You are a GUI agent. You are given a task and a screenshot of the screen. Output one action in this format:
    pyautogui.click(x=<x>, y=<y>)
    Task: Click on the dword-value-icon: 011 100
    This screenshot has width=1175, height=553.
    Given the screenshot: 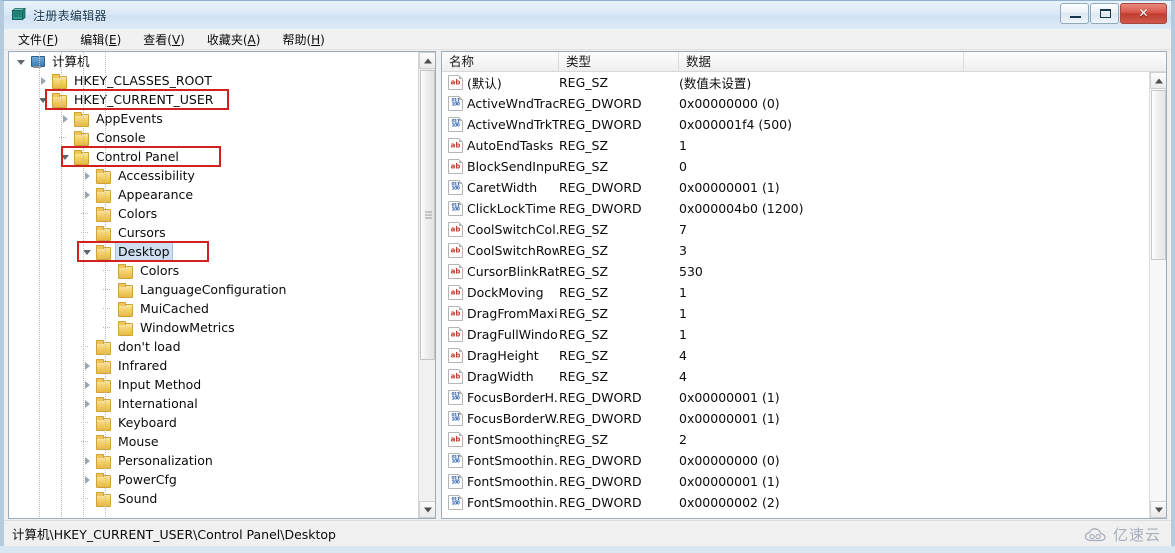 What is the action you would take?
    pyautogui.click(x=455, y=460)
    